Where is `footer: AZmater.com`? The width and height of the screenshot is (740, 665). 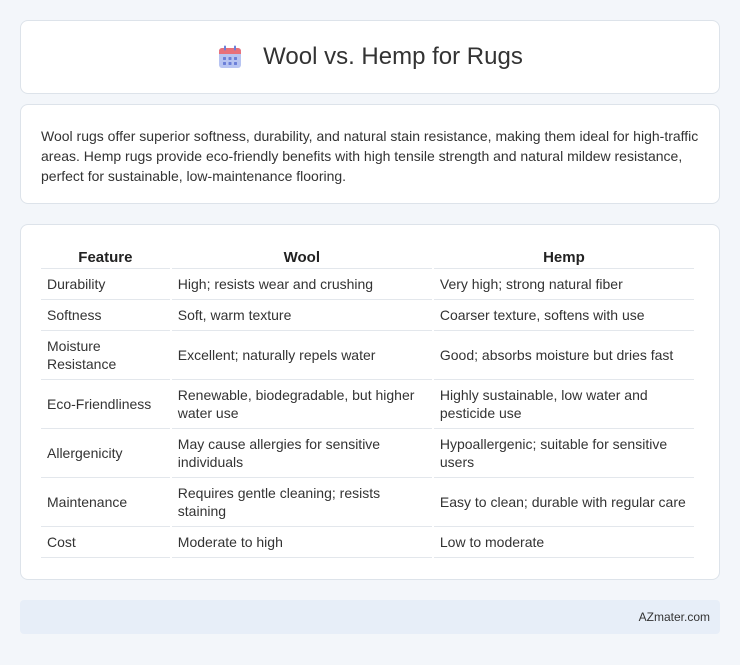 footer: AZmater.com is located at coordinates (370, 617).